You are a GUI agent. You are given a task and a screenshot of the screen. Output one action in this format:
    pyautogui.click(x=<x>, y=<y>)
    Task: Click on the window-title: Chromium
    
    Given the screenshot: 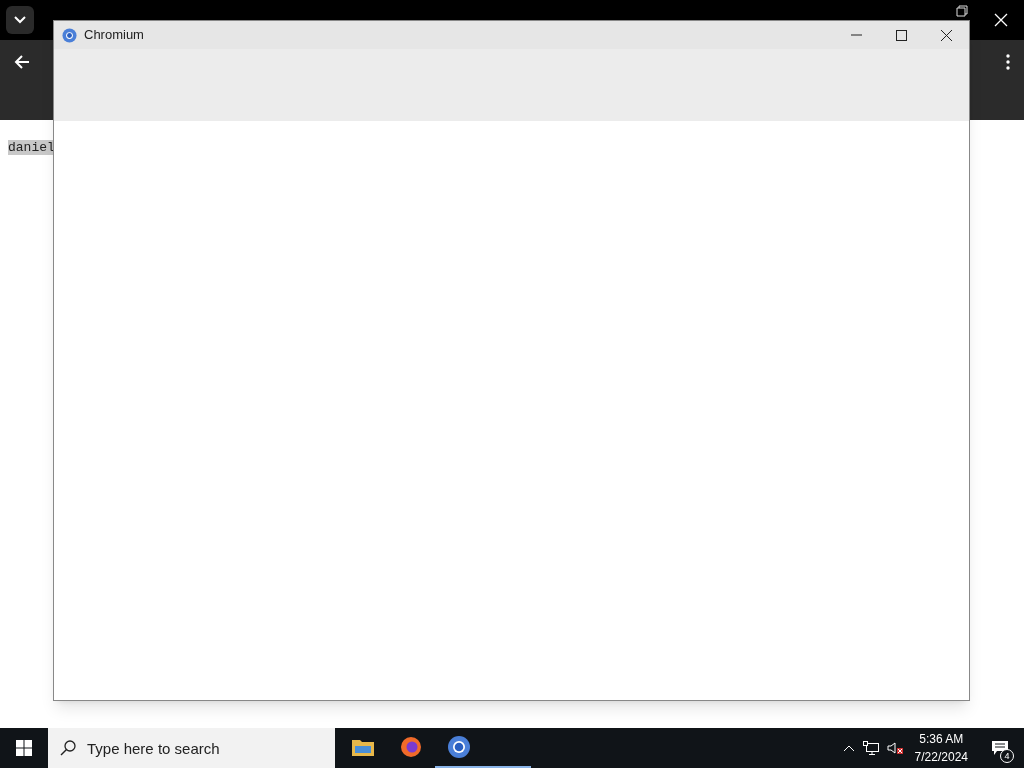 What is the action you would take?
    pyautogui.click(x=114, y=35)
    